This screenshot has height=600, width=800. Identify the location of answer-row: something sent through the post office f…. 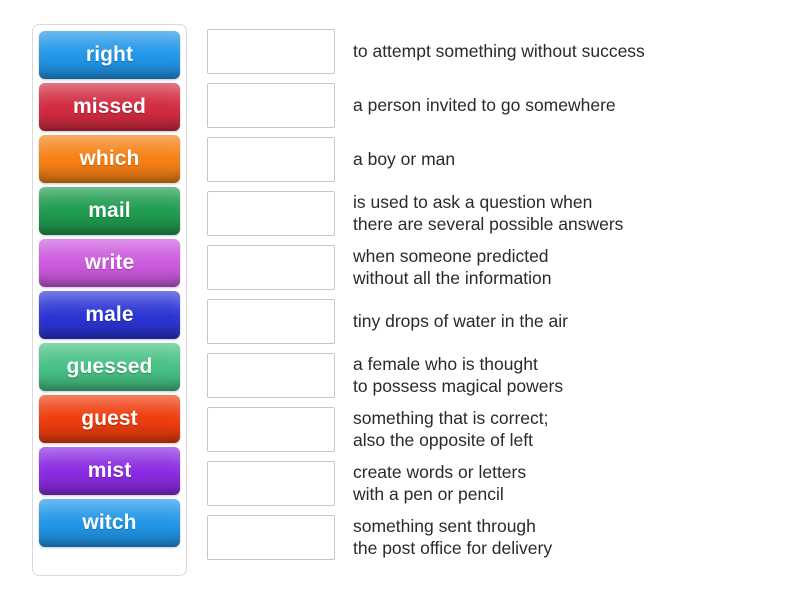
(487, 537).